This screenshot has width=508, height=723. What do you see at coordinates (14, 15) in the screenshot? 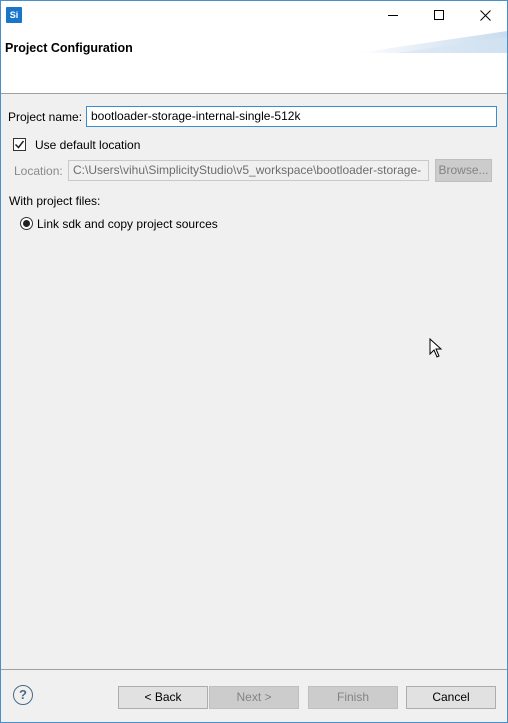
I see `simplicity-studio-app-icon: Si` at bounding box center [14, 15].